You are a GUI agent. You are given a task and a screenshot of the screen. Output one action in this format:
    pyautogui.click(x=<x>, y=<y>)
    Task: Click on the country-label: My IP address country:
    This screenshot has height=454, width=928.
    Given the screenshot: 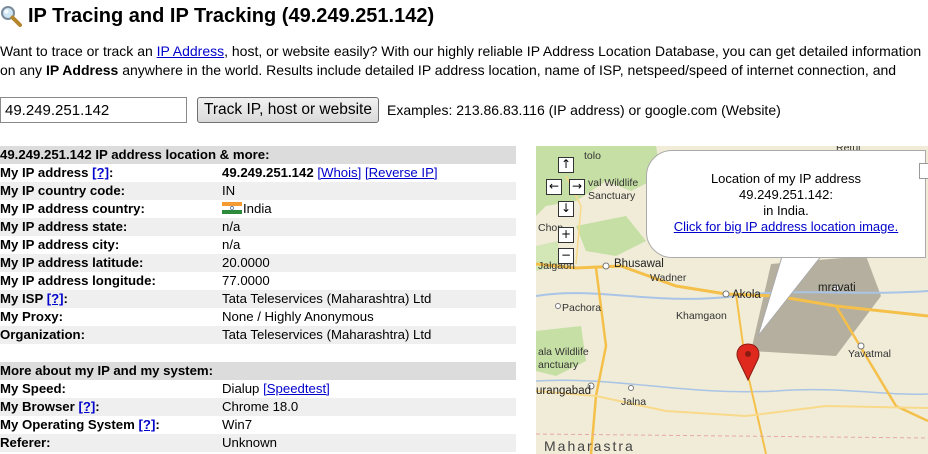 What is the action you would take?
    pyautogui.click(x=72, y=208)
    